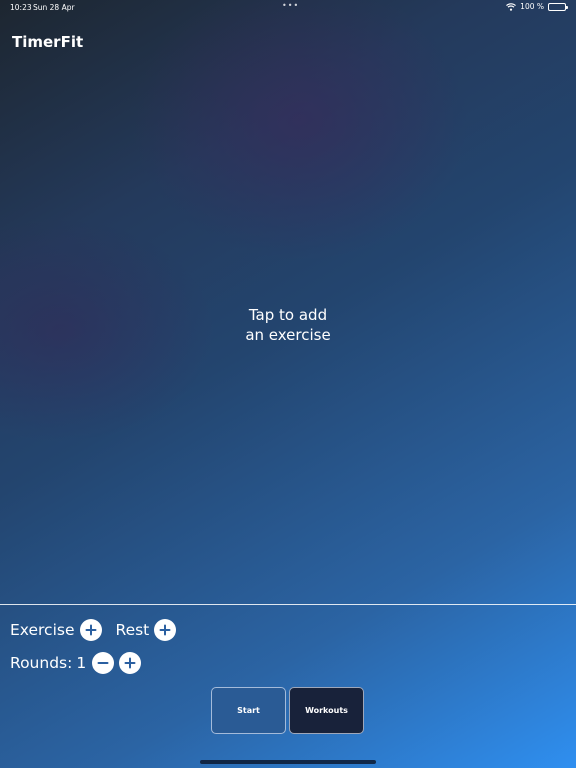  I want to click on status-right: 100 %, so click(537, 6).